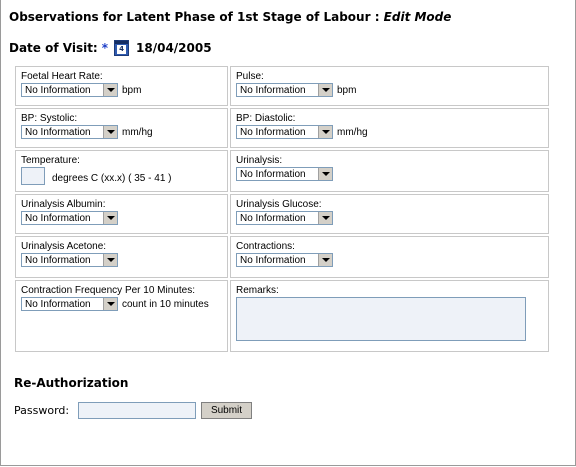 Image resolution: width=576 pixels, height=467 pixels. I want to click on pulse-label: Pulse:, so click(250, 76).